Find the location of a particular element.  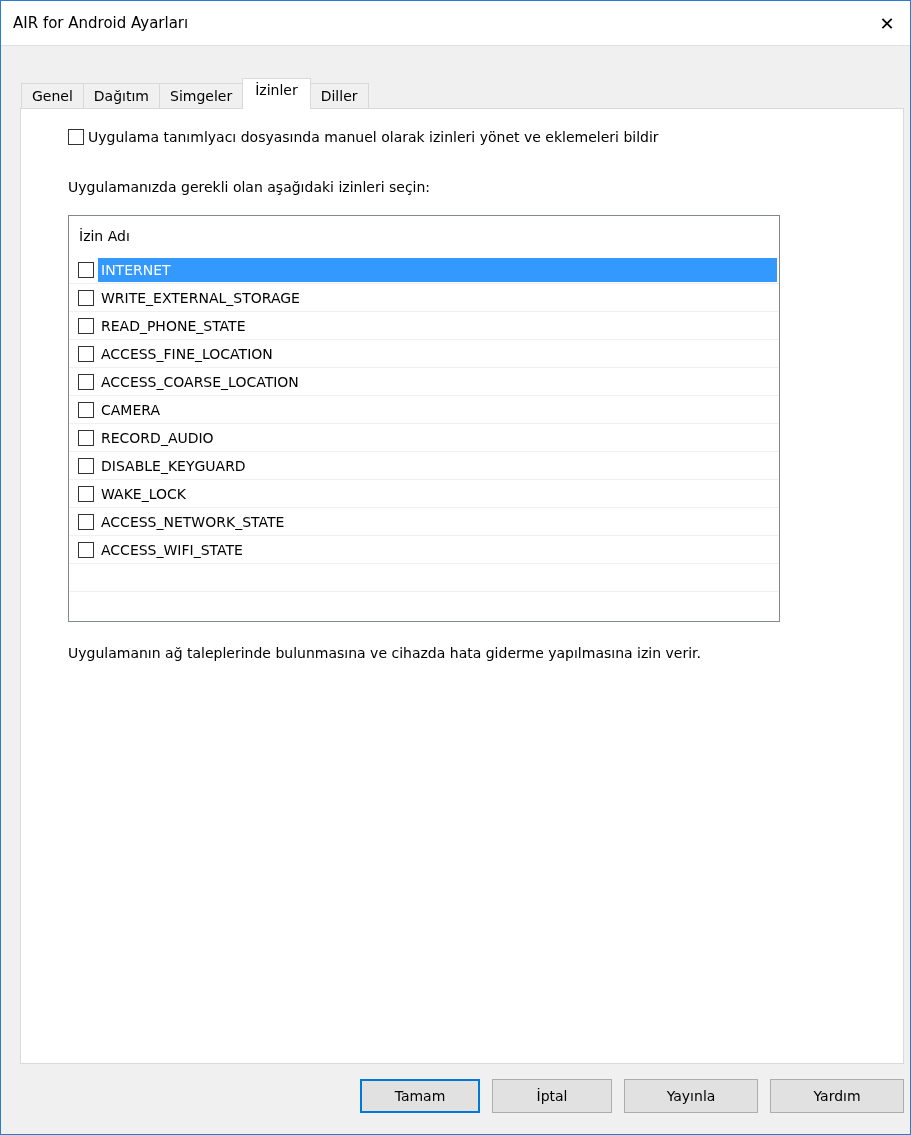

permission-item: ACCESS_NETWORK_STATE is located at coordinates (437, 521).